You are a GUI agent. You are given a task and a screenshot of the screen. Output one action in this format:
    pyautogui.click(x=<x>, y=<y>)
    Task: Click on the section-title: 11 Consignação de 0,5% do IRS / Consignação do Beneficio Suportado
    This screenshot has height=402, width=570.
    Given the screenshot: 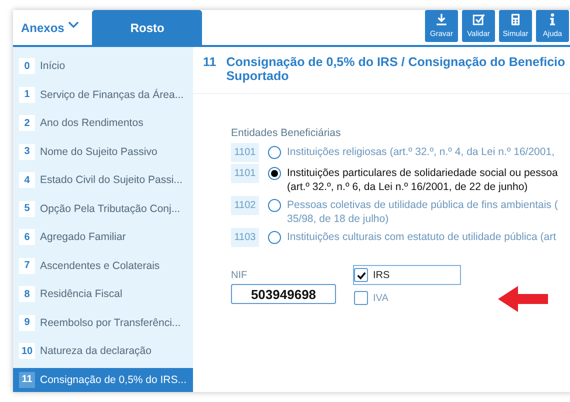 What is the action you would take?
    pyautogui.click(x=381, y=70)
    